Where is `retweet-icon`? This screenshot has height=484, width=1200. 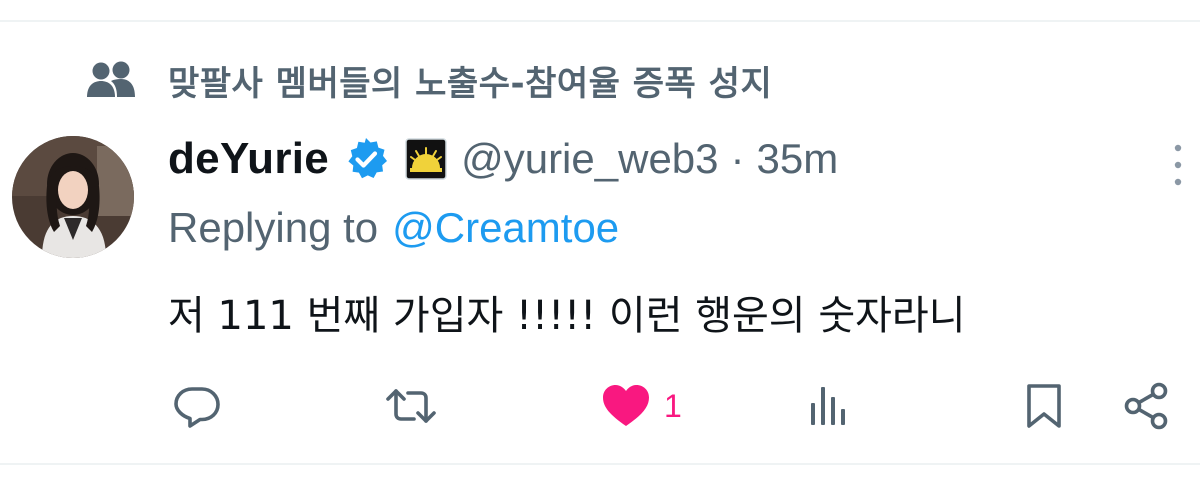 retweet-icon is located at coordinates (411, 406).